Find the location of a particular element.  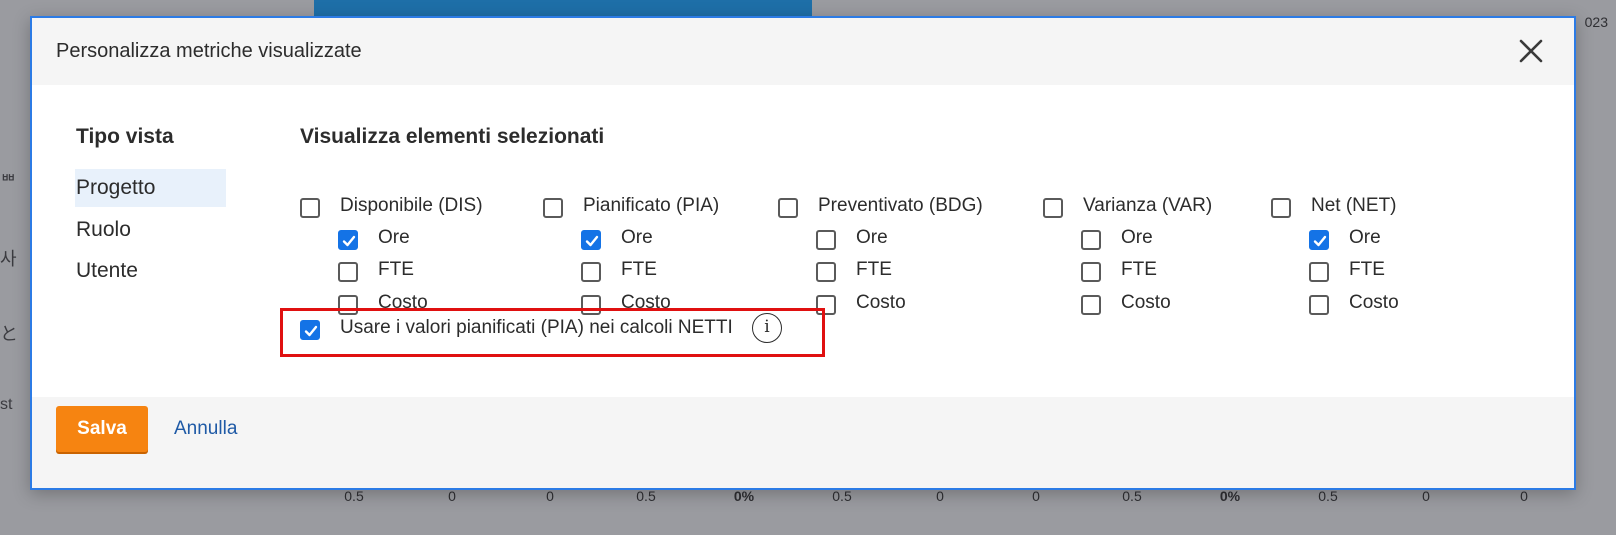

group-label: Disponibile (DIS) is located at coordinates (411, 205).